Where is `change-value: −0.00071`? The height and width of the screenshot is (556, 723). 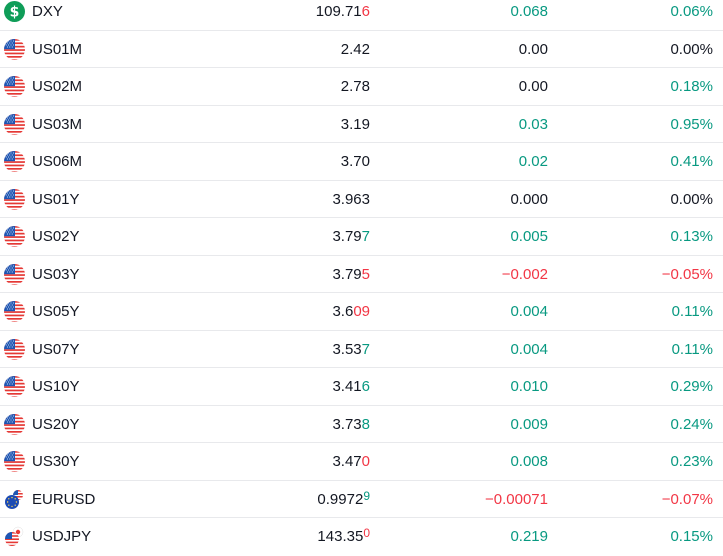
change-value: −0.00071 is located at coordinates (516, 499).